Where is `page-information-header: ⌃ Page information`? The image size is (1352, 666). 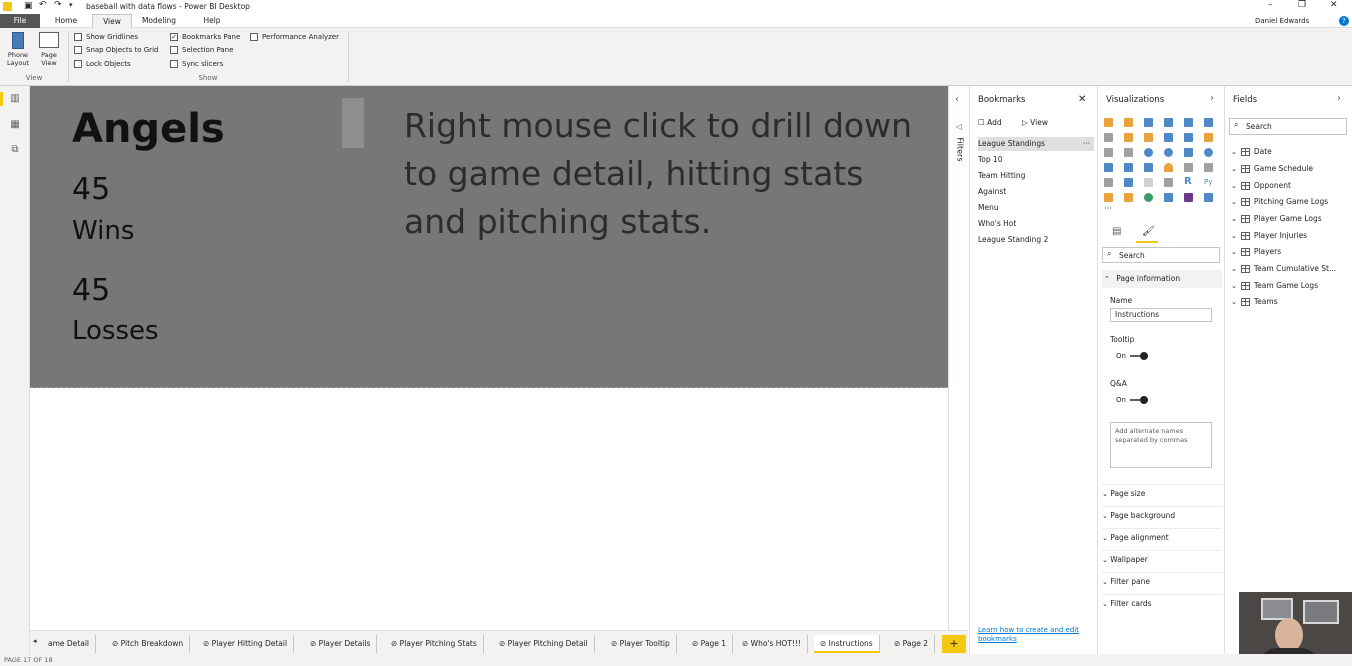 page-information-header: ⌃ Page information is located at coordinates (1162, 279).